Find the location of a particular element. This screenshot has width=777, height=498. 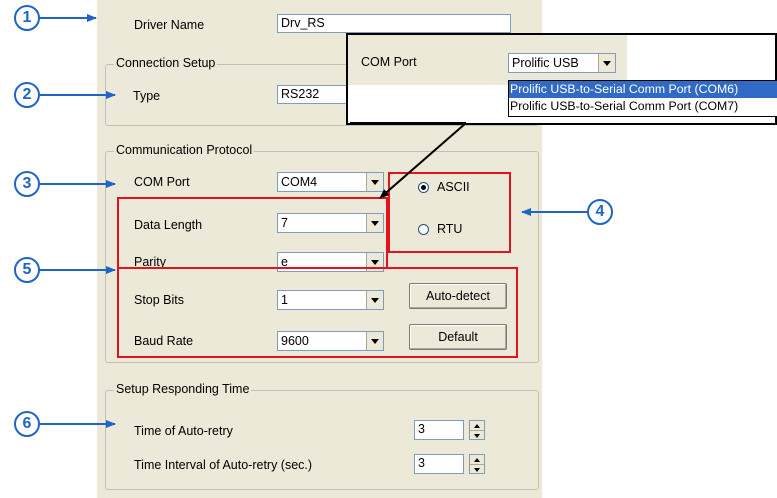

callout-6: 6 is located at coordinates (27, 424).